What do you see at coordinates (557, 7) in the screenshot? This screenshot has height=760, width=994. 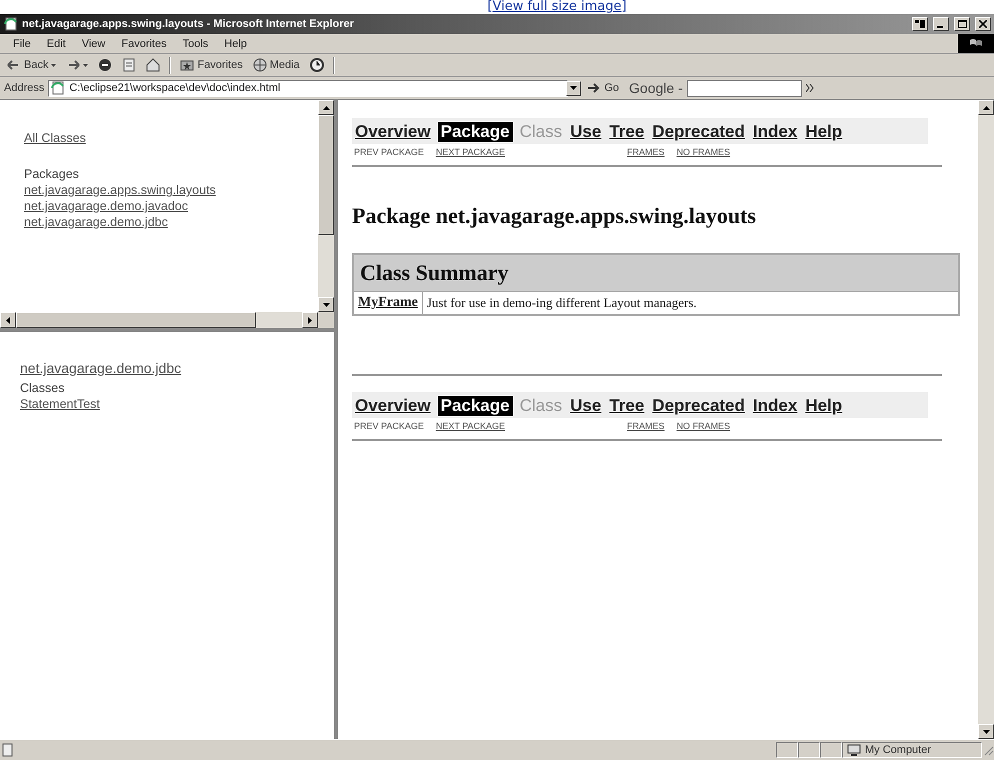 I see `view-full-size-link: [View full size image]` at bounding box center [557, 7].